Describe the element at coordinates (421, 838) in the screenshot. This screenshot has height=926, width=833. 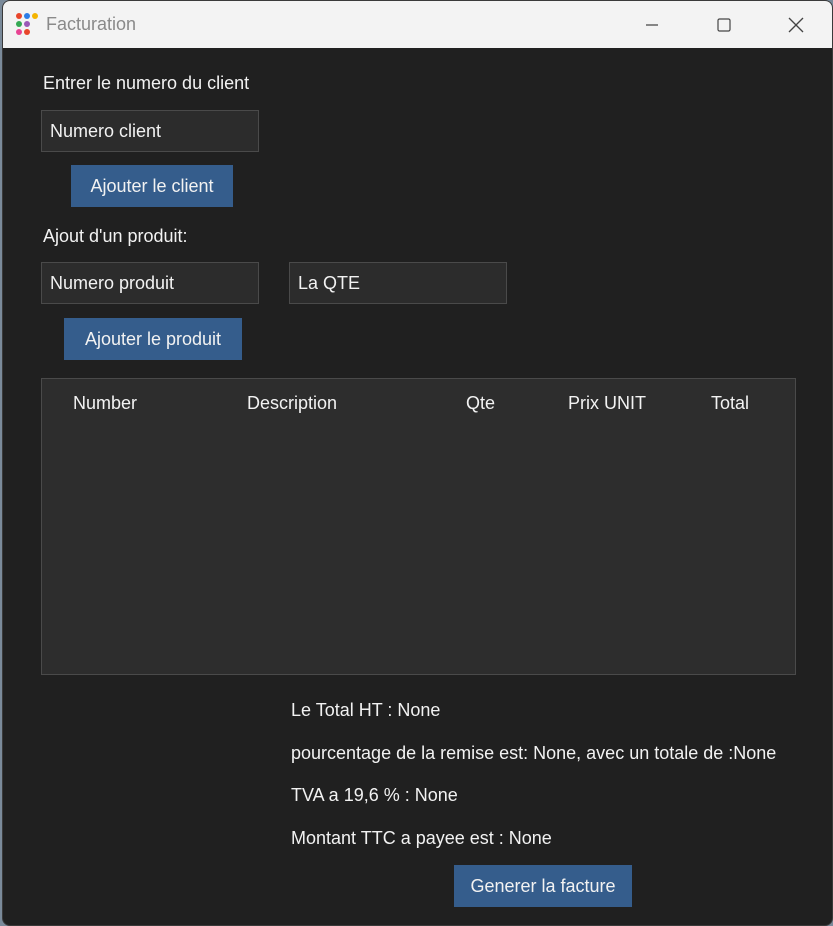
I see `ttc-text: Montant TTC a payee est : None` at that location.